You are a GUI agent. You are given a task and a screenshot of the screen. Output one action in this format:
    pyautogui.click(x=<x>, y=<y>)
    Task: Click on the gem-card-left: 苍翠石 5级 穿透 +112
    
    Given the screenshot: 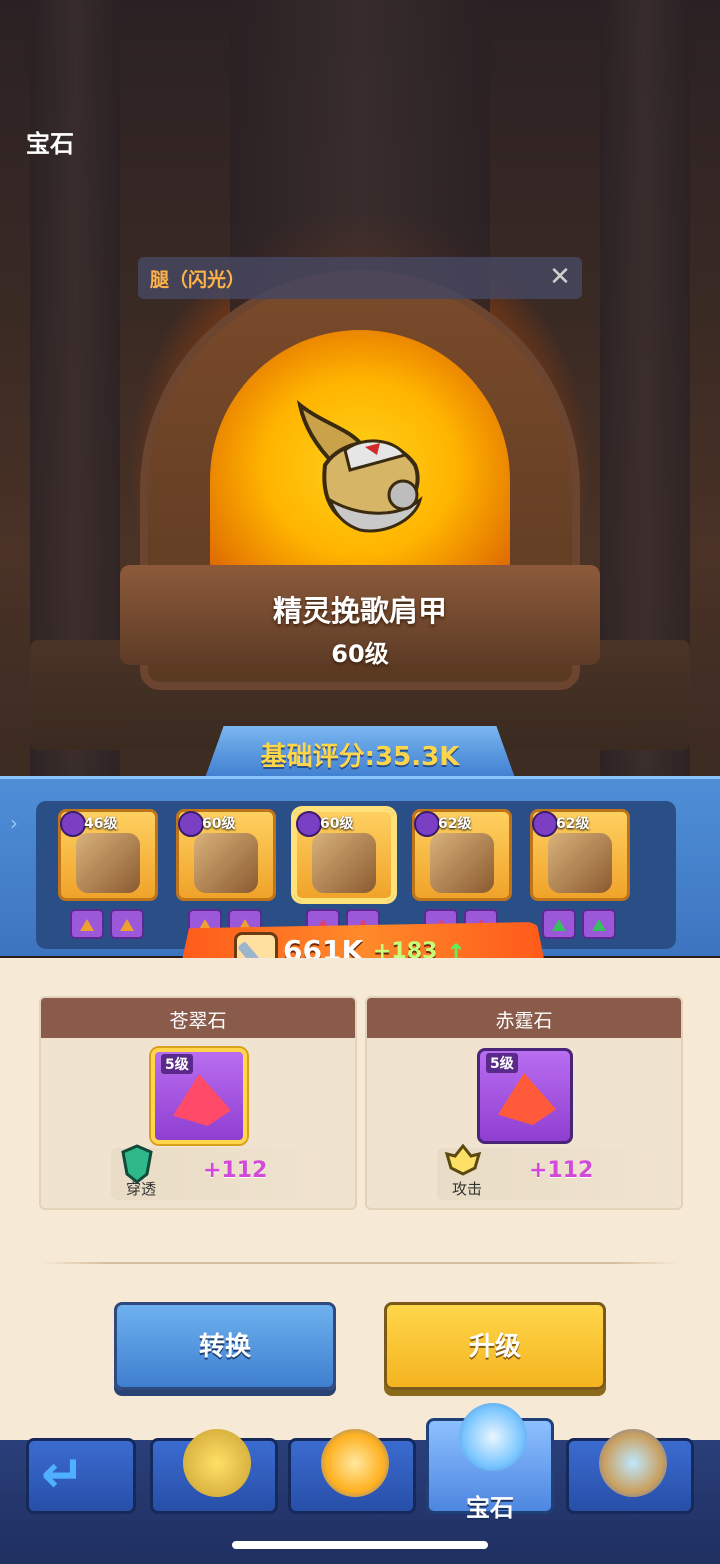 What is the action you would take?
    pyautogui.click(x=198, y=1103)
    